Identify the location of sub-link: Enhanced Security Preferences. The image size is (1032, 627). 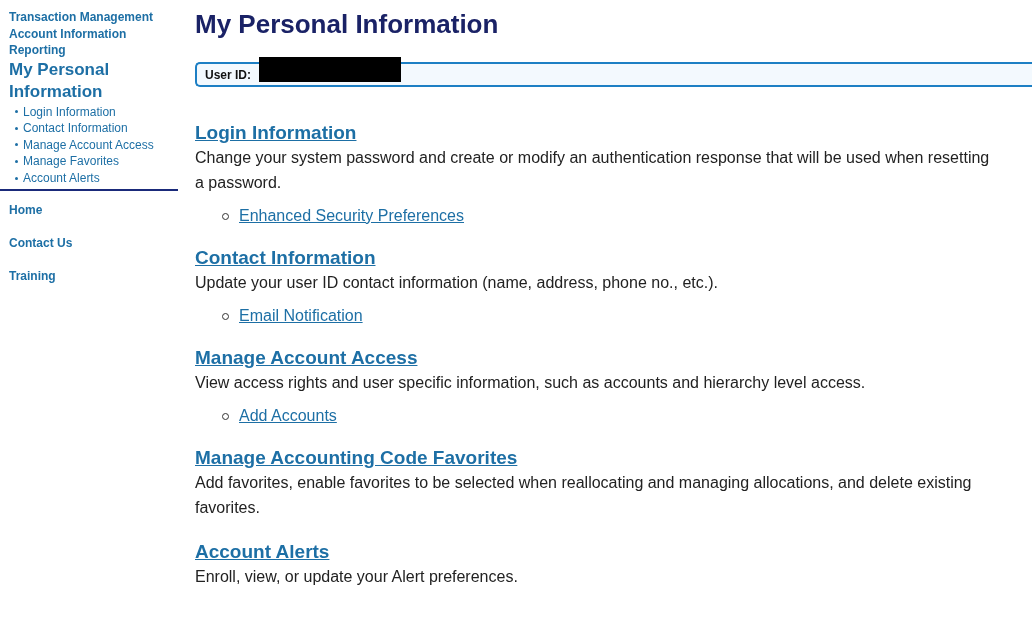
(351, 216).